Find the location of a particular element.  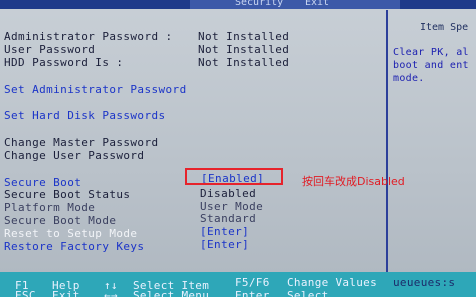

admin-password-value: Not Installed is located at coordinates (244, 36).